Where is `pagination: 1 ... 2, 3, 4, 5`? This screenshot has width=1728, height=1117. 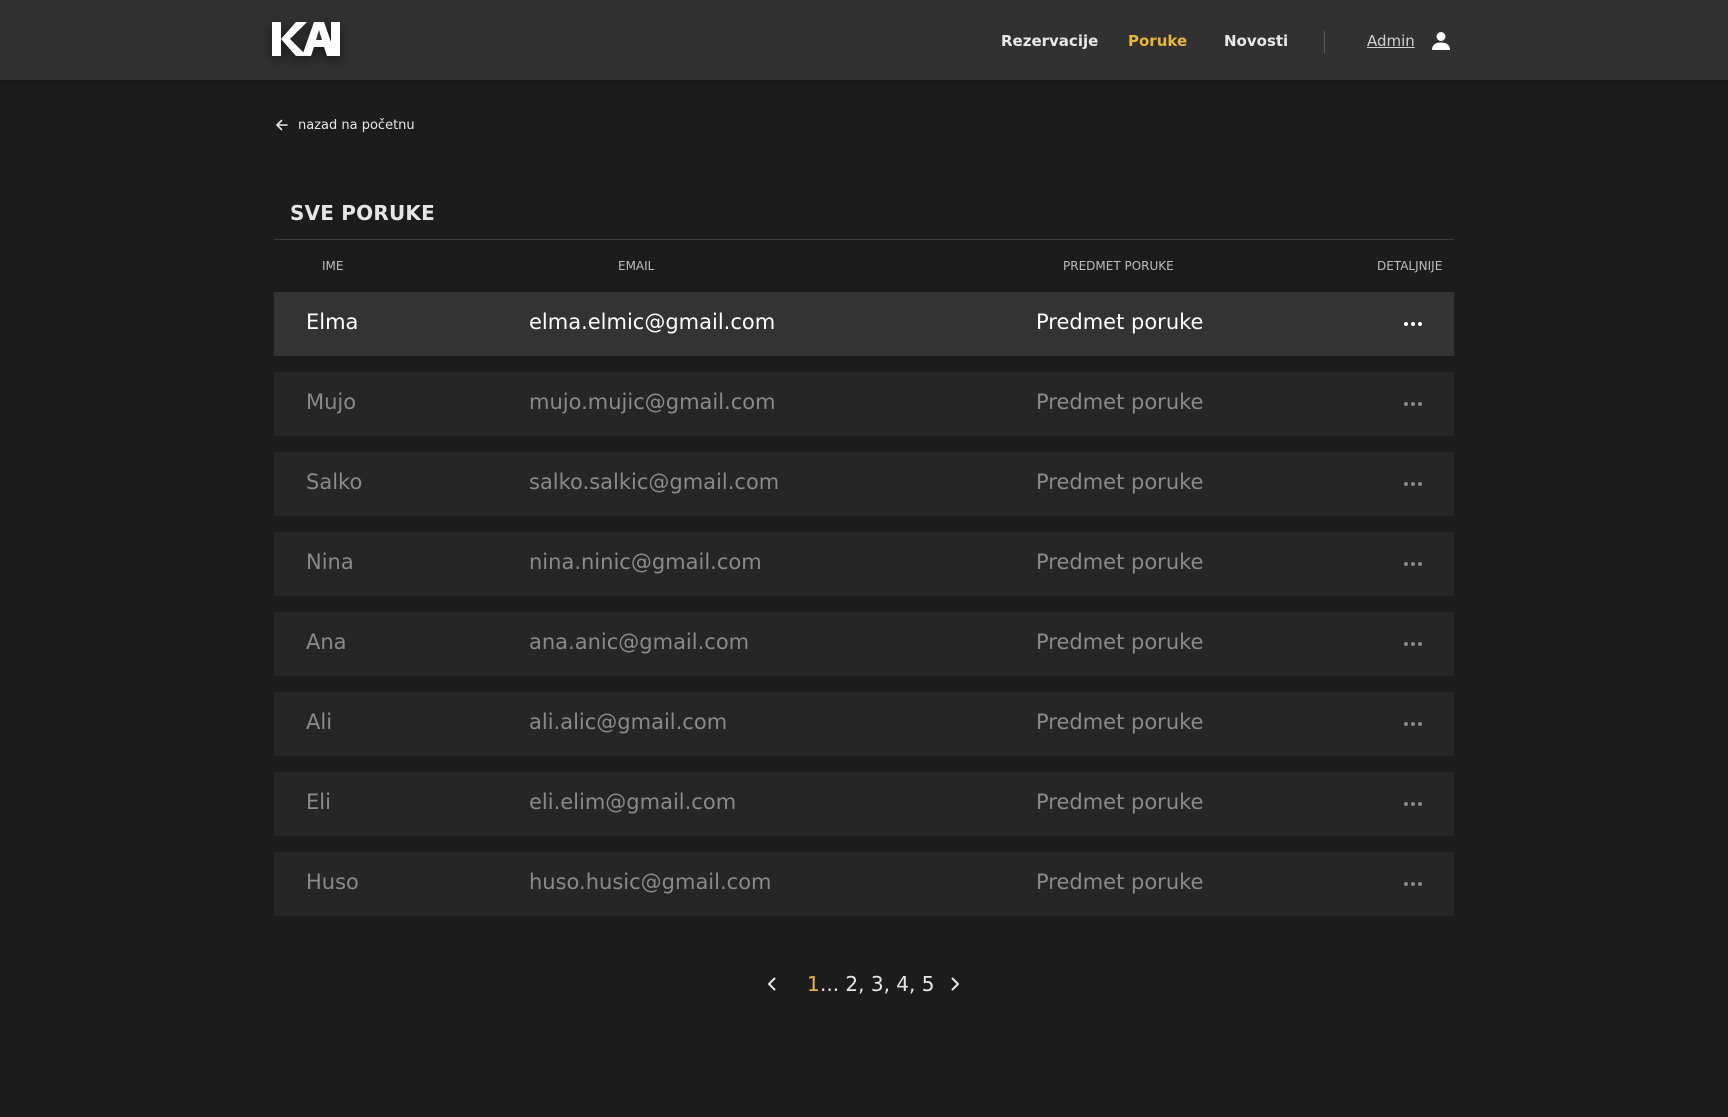
pagination: 1 ... 2, 3, 4, 5 is located at coordinates (864, 985).